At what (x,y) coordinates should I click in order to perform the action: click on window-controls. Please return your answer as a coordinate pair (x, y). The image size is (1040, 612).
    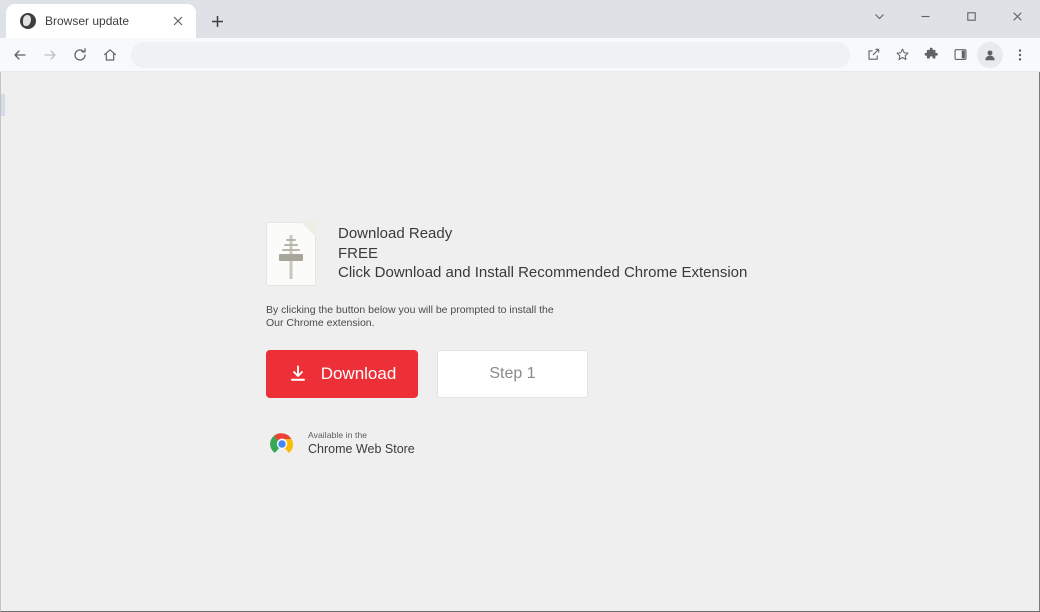
    Looking at the image, I should click on (948, 16).